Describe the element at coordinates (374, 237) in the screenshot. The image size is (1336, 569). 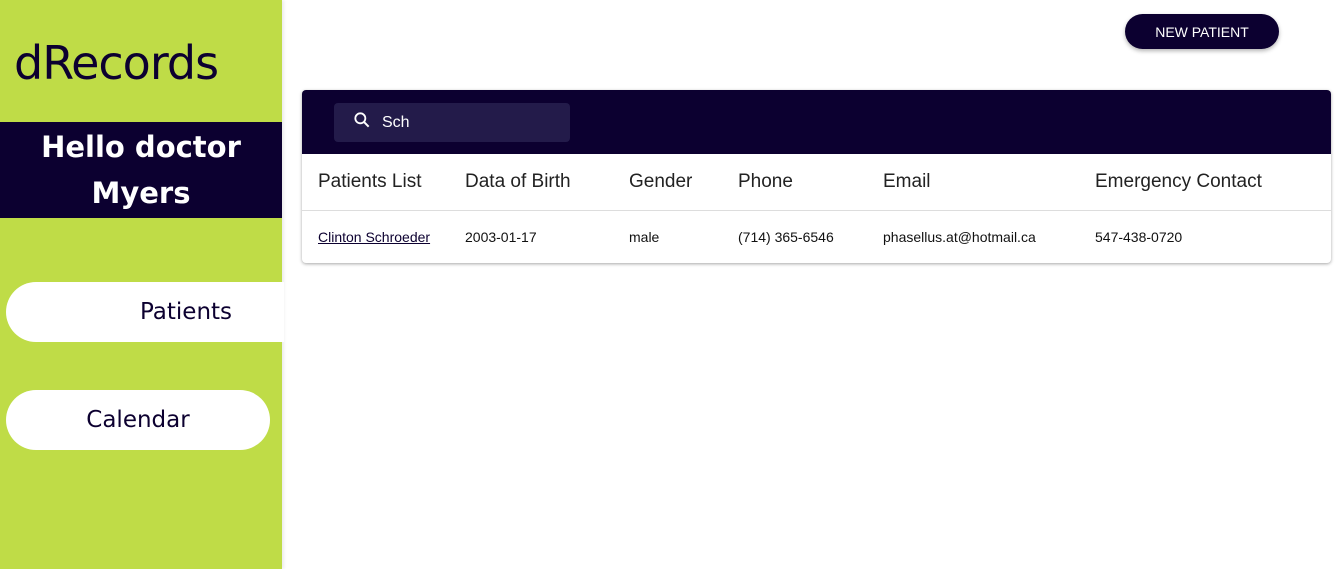
I see `patient-name-link: Clinton Schroeder` at that location.